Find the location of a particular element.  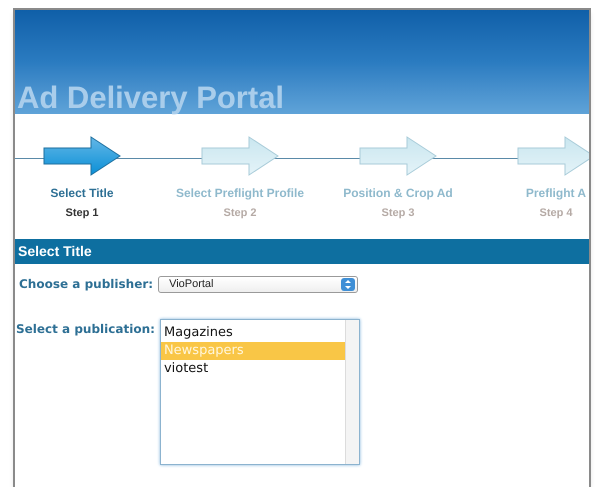

publisher-label: Choose a publisher: is located at coordinates (86, 284).